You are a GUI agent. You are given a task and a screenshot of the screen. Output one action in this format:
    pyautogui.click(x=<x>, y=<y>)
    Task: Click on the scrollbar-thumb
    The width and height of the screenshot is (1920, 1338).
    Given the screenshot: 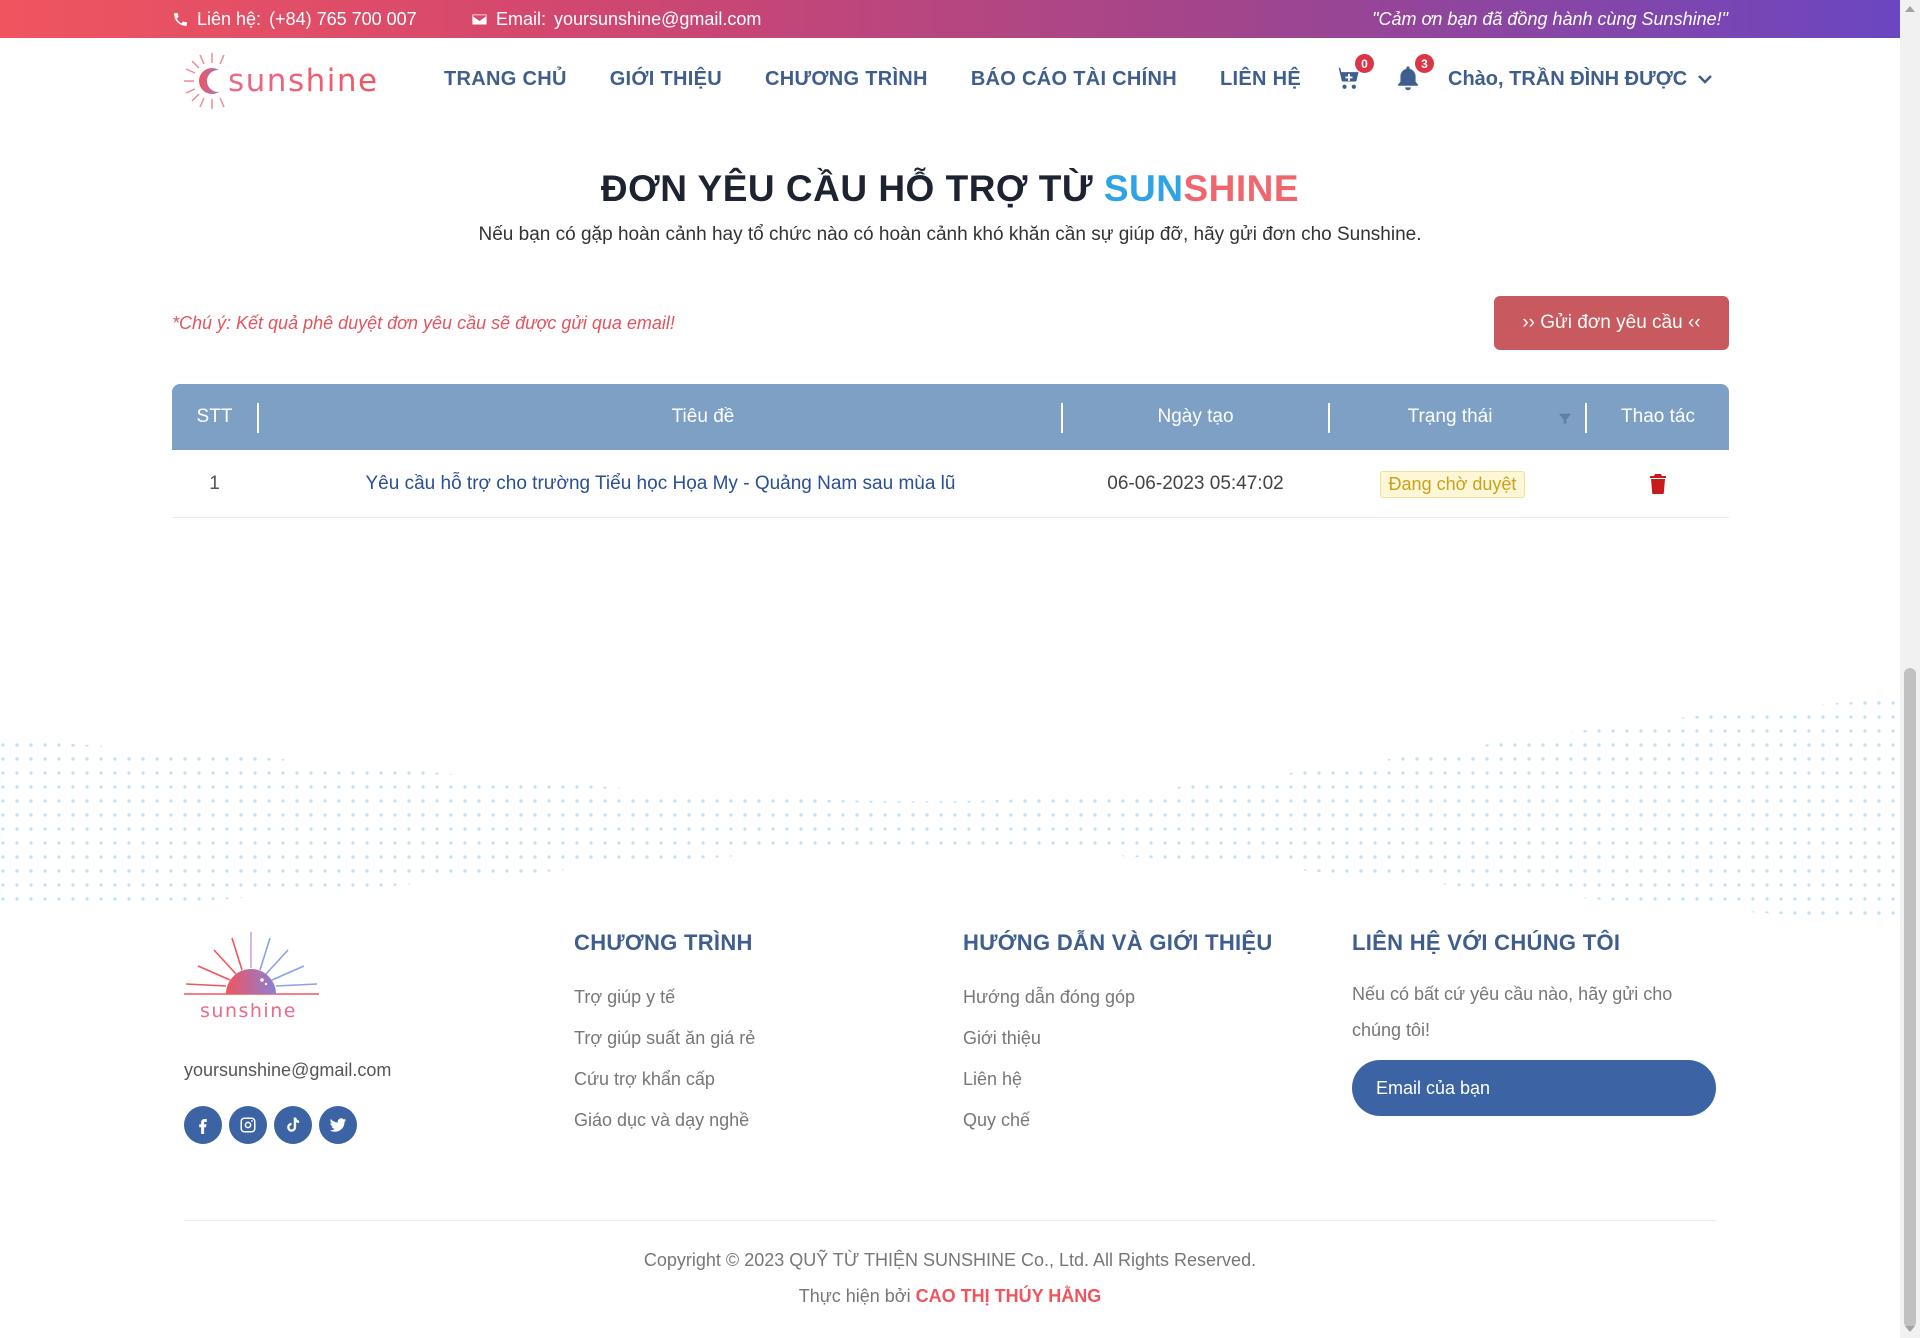 What is the action you would take?
    pyautogui.click(x=1910, y=998)
    